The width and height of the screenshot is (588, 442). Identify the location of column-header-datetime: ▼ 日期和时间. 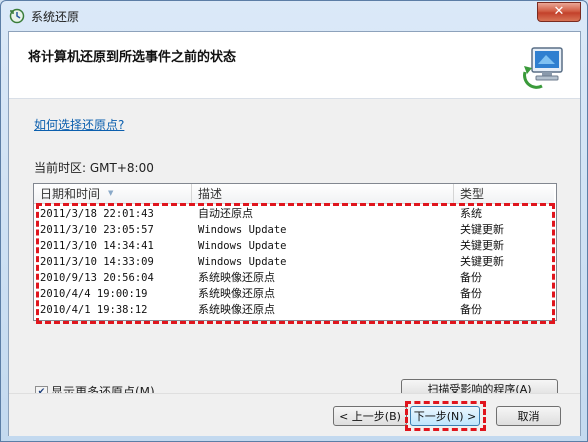
(113, 194).